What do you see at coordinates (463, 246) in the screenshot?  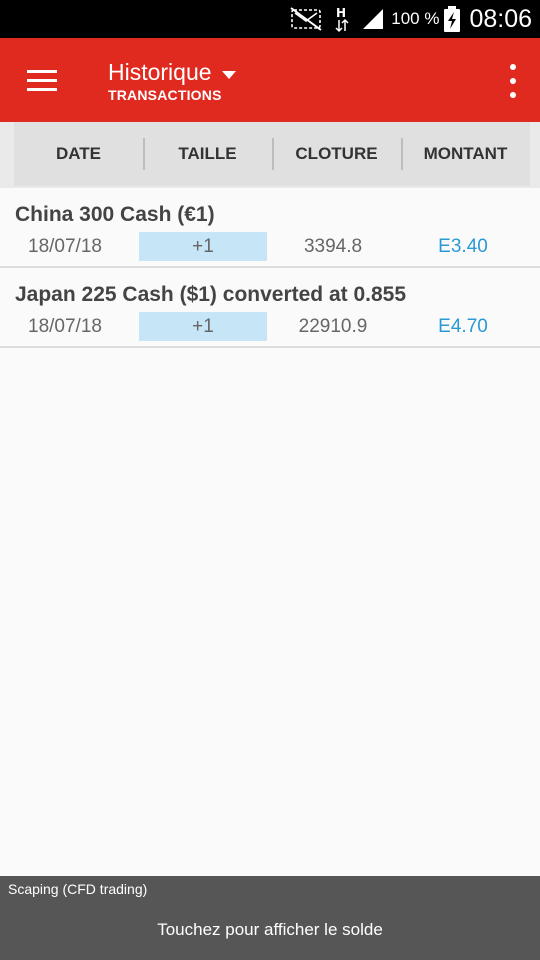 I see `transaction-amount: E3.40` at bounding box center [463, 246].